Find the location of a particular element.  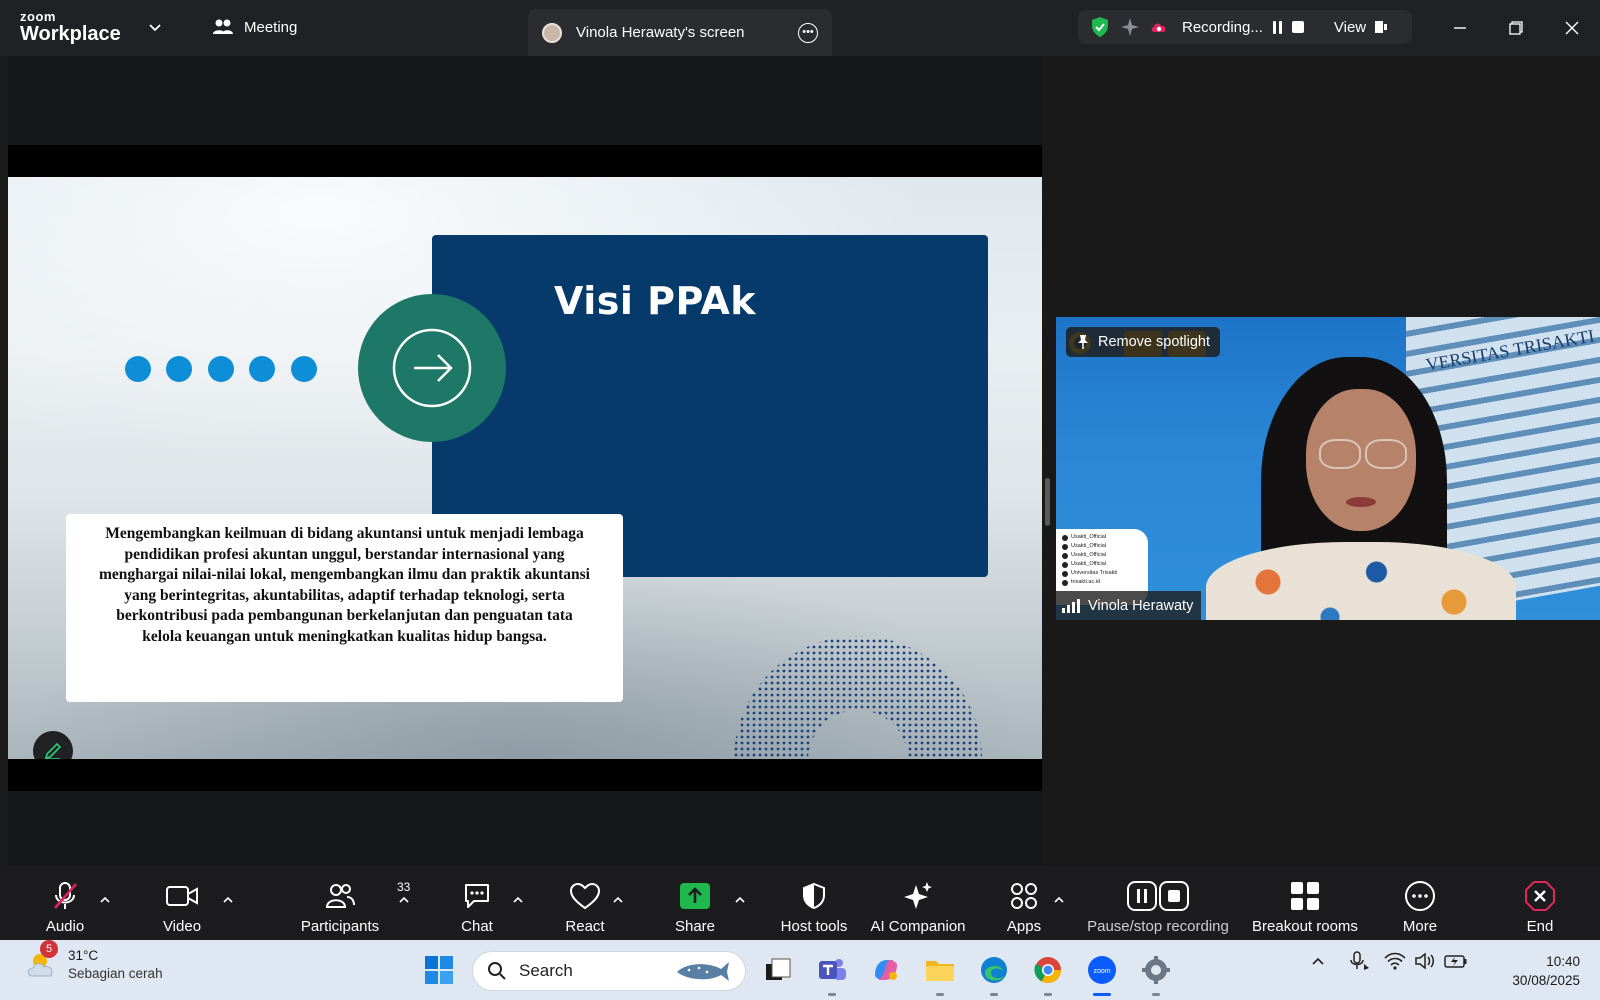

ai-companion-button: AI Companion is located at coordinates (918, 903).